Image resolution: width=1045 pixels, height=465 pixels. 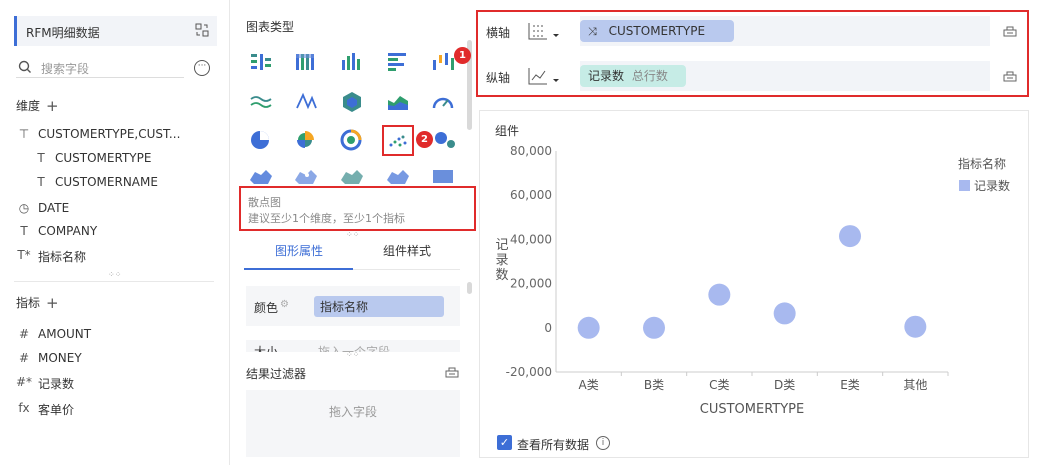 I want to click on switch-dataset-icon, so click(x=202, y=30).